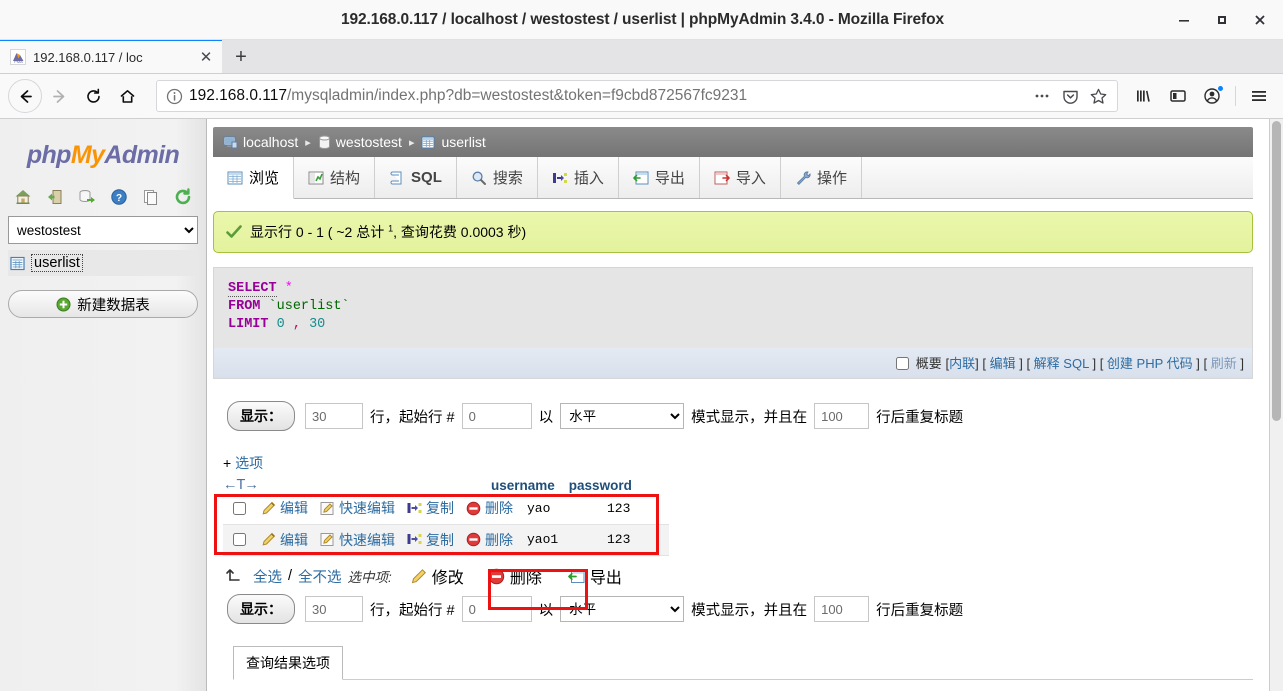  What do you see at coordinates (622, 609) in the screenshot?
I see `display-mode-select-bottom: 水平` at bounding box center [622, 609].